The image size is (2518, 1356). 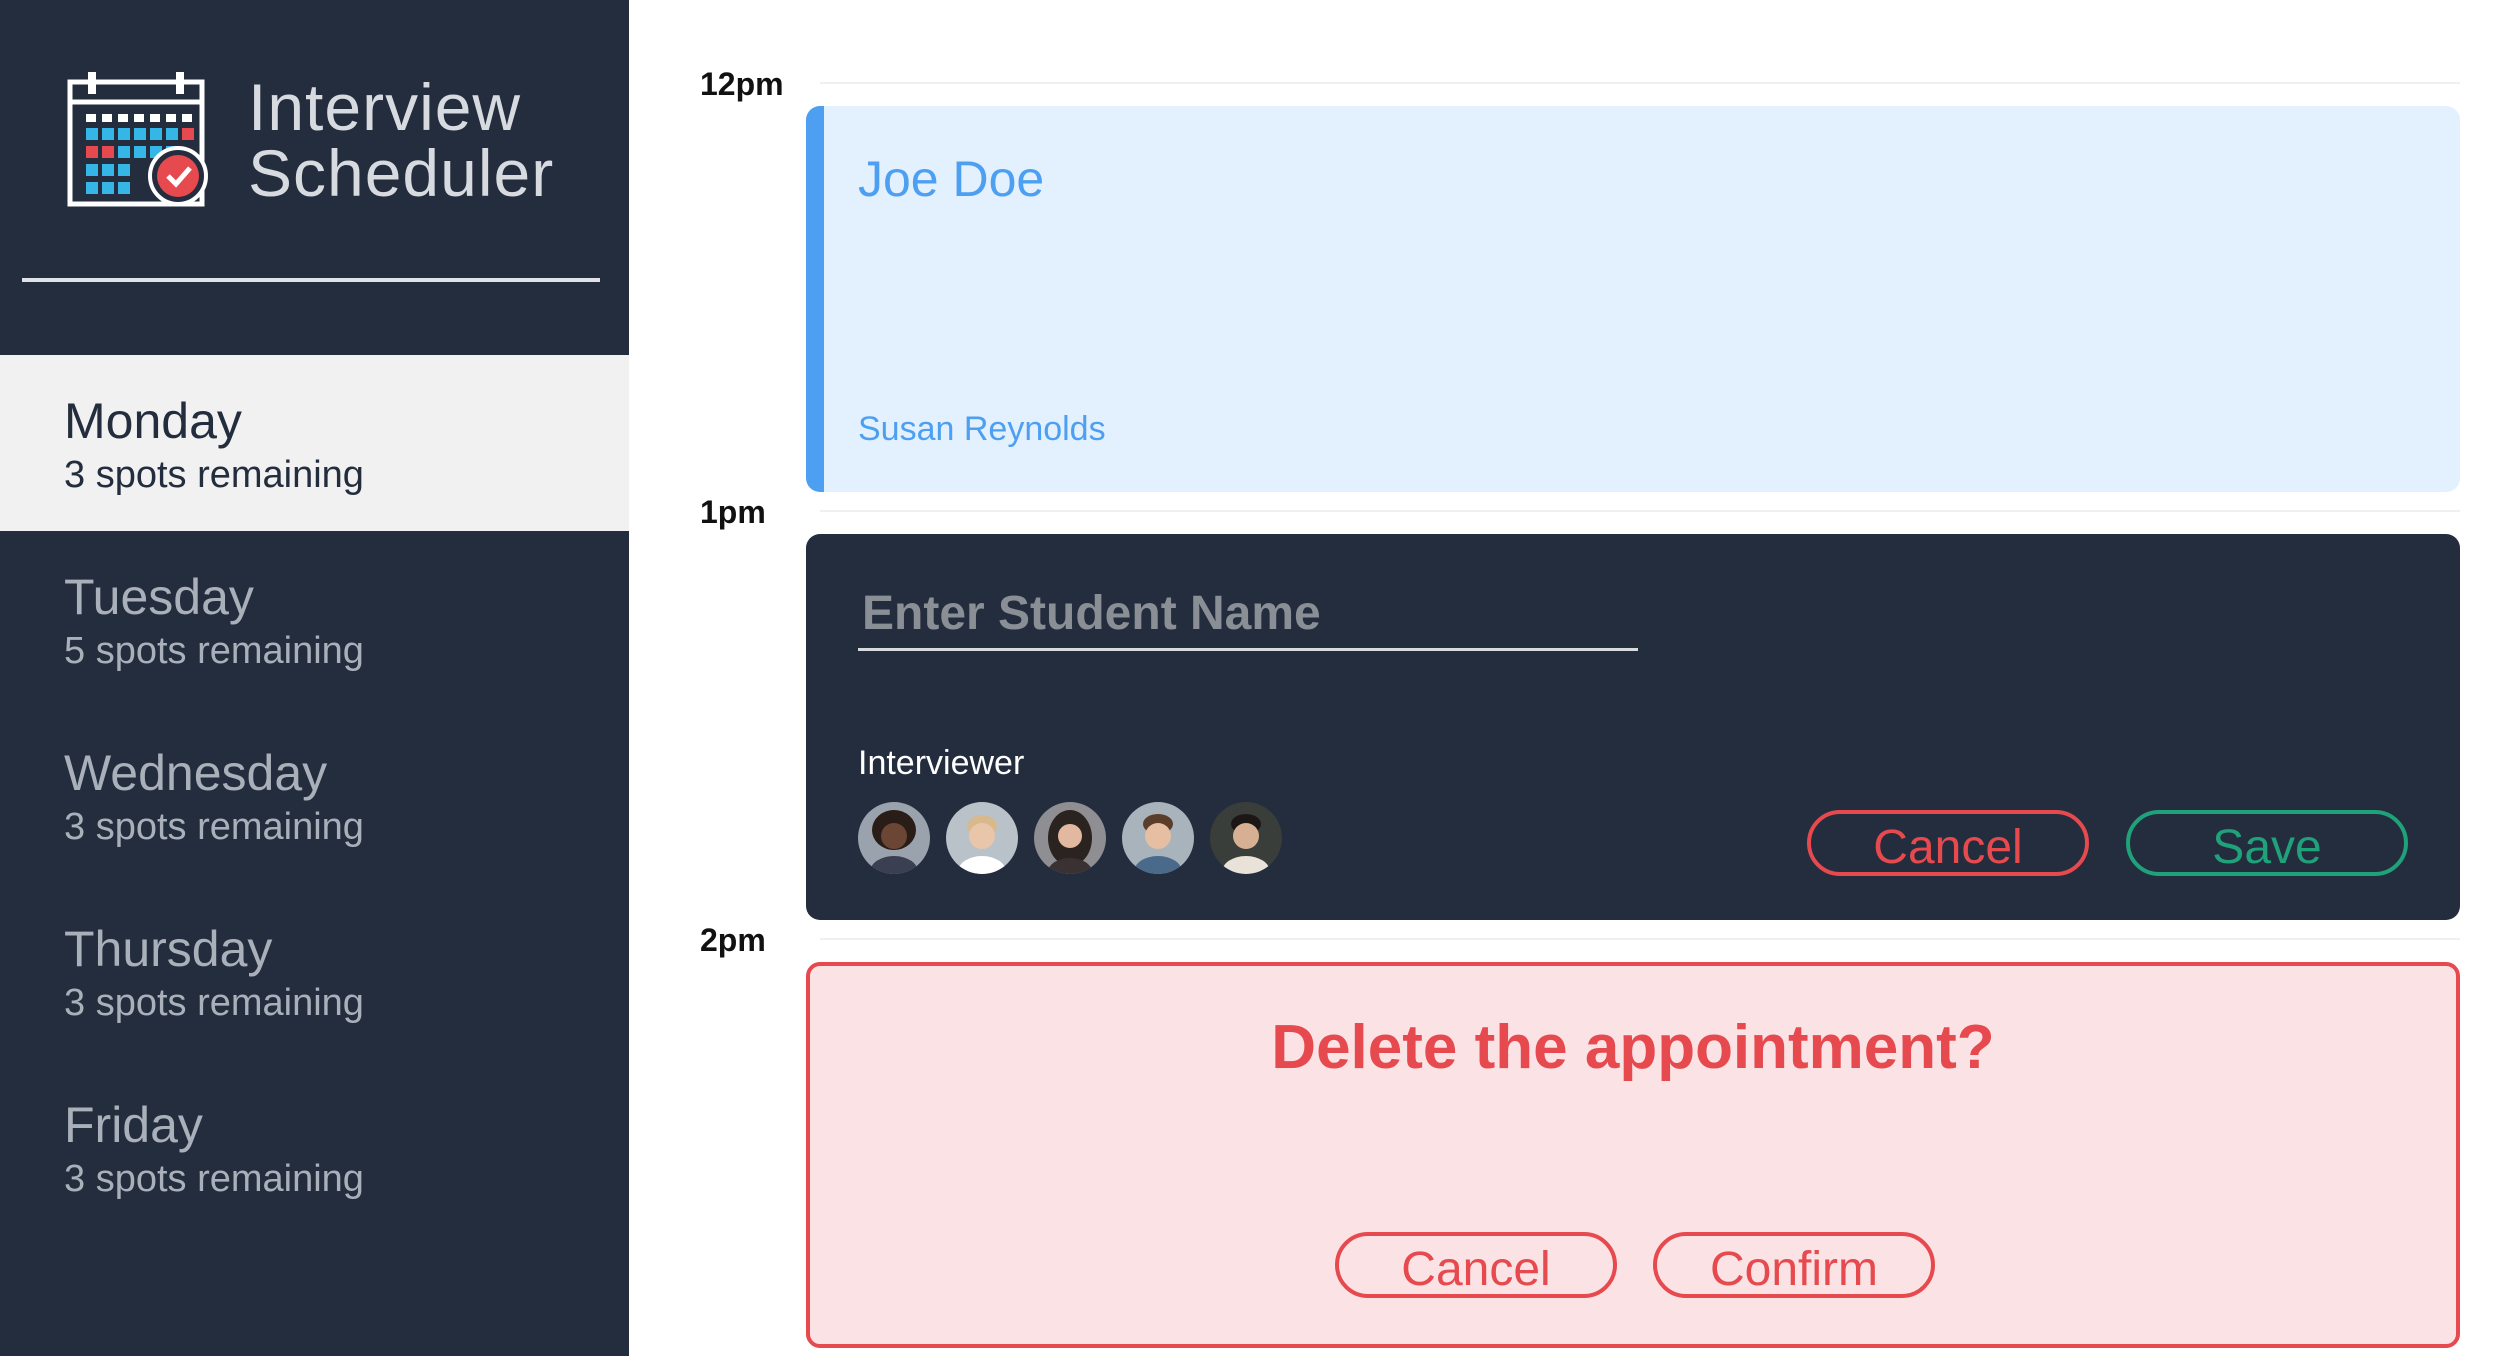 What do you see at coordinates (314, 971) in the screenshot?
I see `day-item-thursday: Thursday 3 spots remaining` at bounding box center [314, 971].